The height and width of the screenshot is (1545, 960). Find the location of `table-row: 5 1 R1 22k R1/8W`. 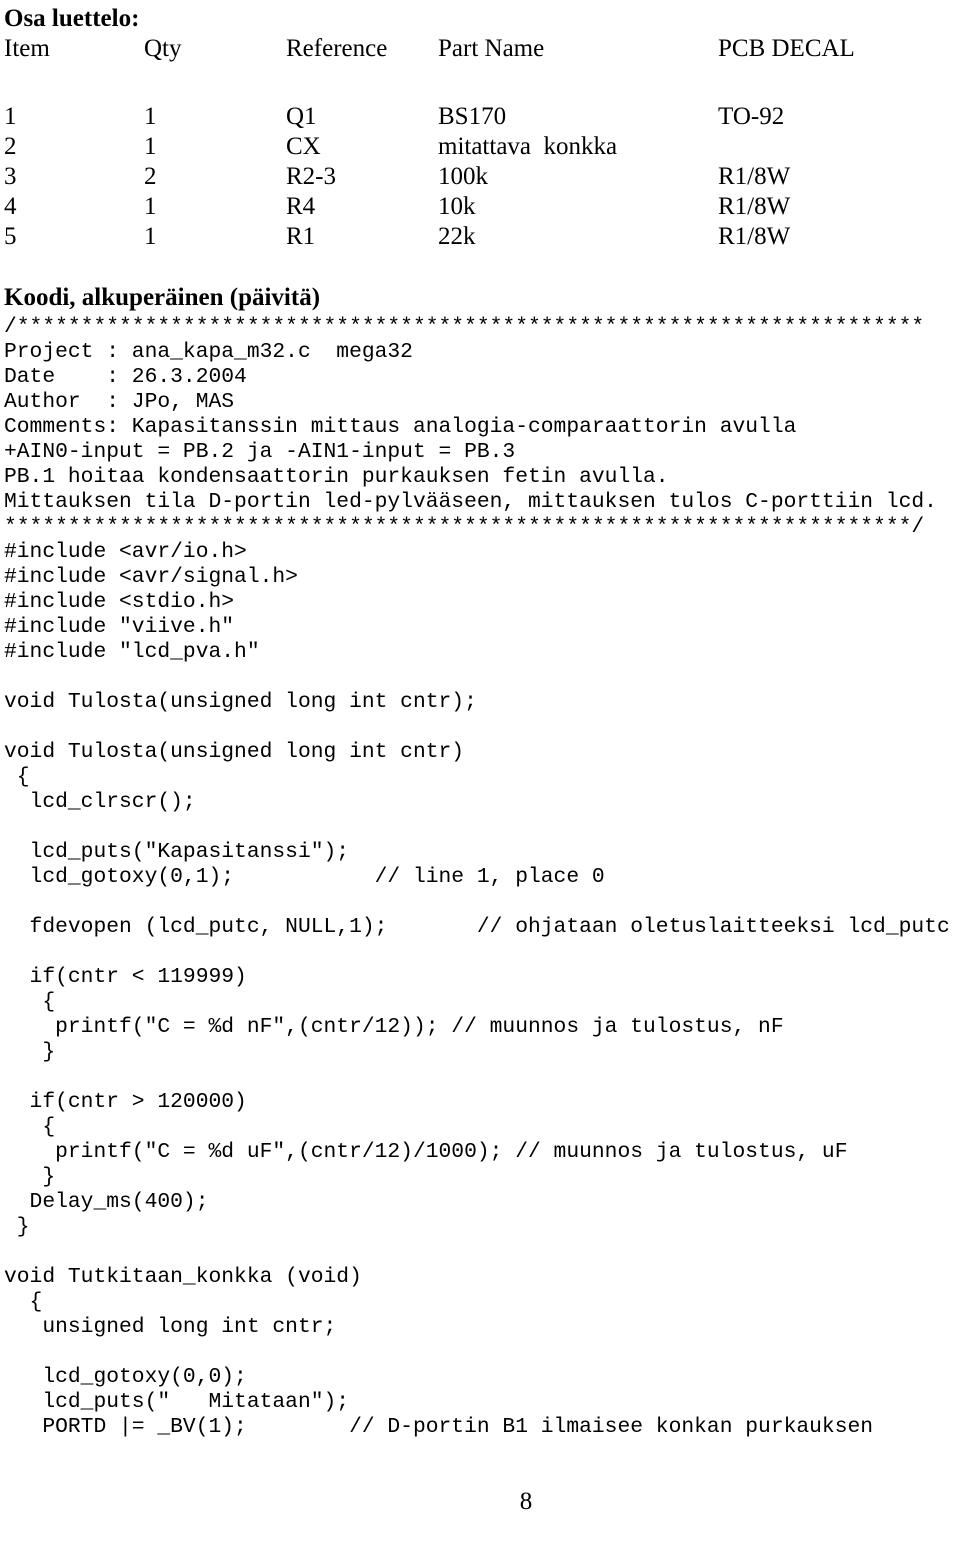

table-row: 5 1 R1 22k R1/8W is located at coordinates (479, 237).